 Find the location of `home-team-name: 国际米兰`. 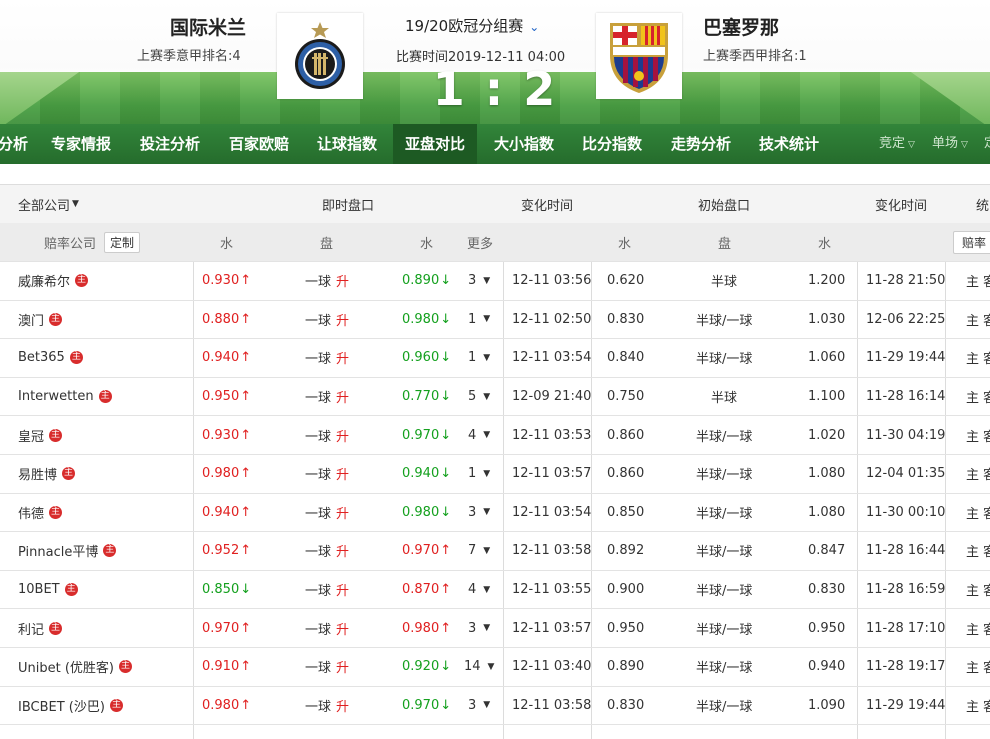

home-team-name: 国际米兰 is located at coordinates (208, 26).